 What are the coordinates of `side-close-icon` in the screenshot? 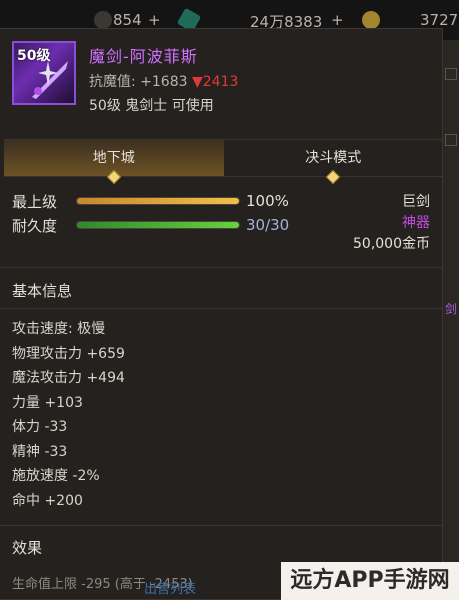 It's located at (451, 74).